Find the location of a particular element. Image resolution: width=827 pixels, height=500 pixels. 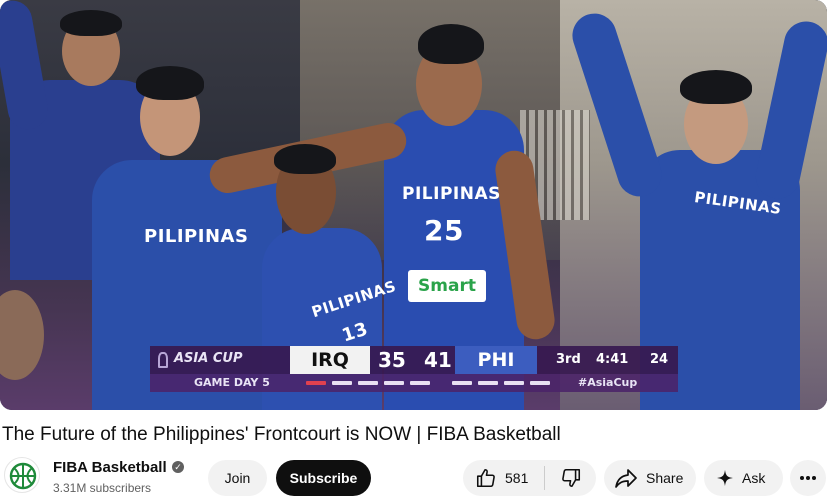

fiba-logo-icon is located at coordinates (23, 476).